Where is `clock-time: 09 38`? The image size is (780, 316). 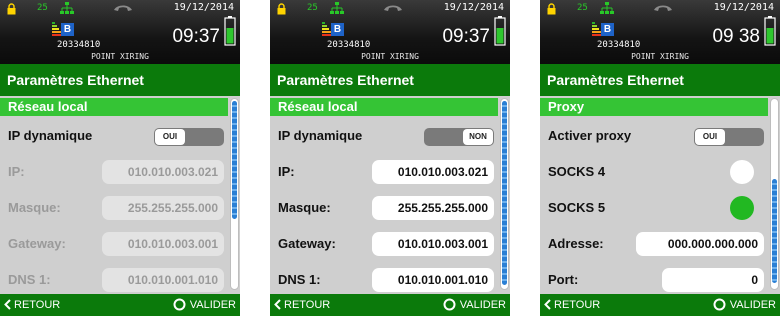 clock-time: 09 38 is located at coordinates (736, 36).